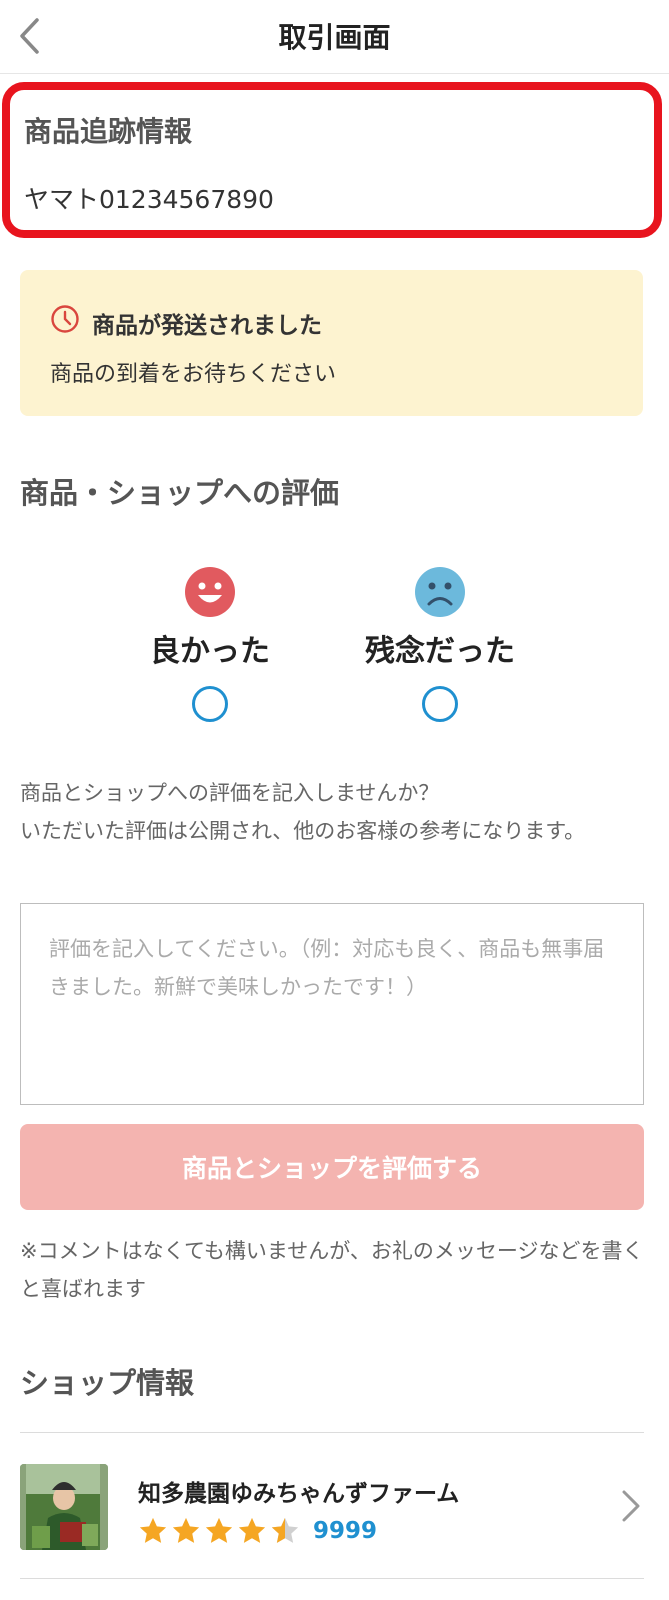  Describe the element at coordinates (332, 160) in the screenshot. I see `tracking-info-box: 商品追跡情報 ヤマト01234567890` at that location.